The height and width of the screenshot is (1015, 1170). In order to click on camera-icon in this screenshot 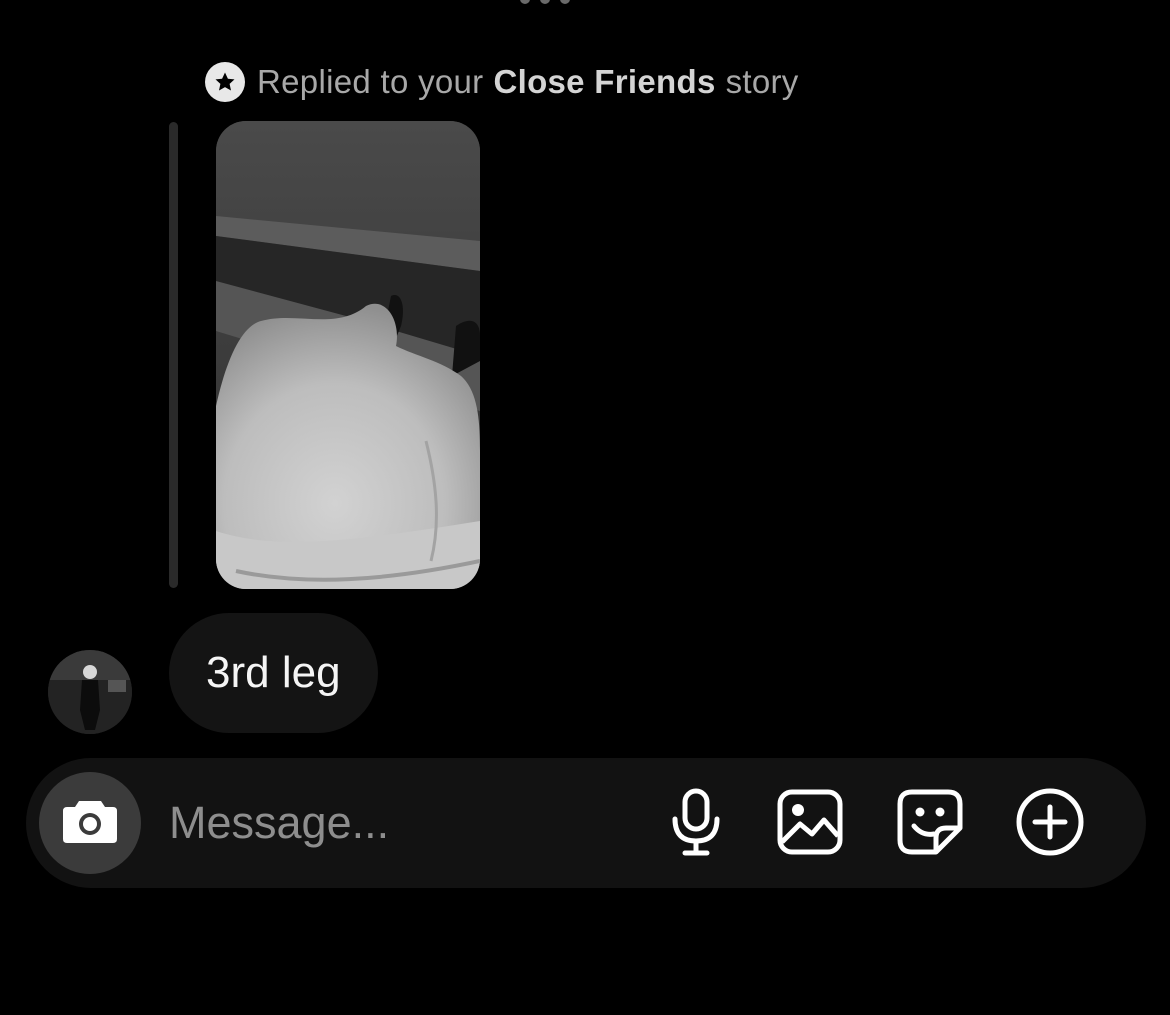, I will do `click(90, 823)`.